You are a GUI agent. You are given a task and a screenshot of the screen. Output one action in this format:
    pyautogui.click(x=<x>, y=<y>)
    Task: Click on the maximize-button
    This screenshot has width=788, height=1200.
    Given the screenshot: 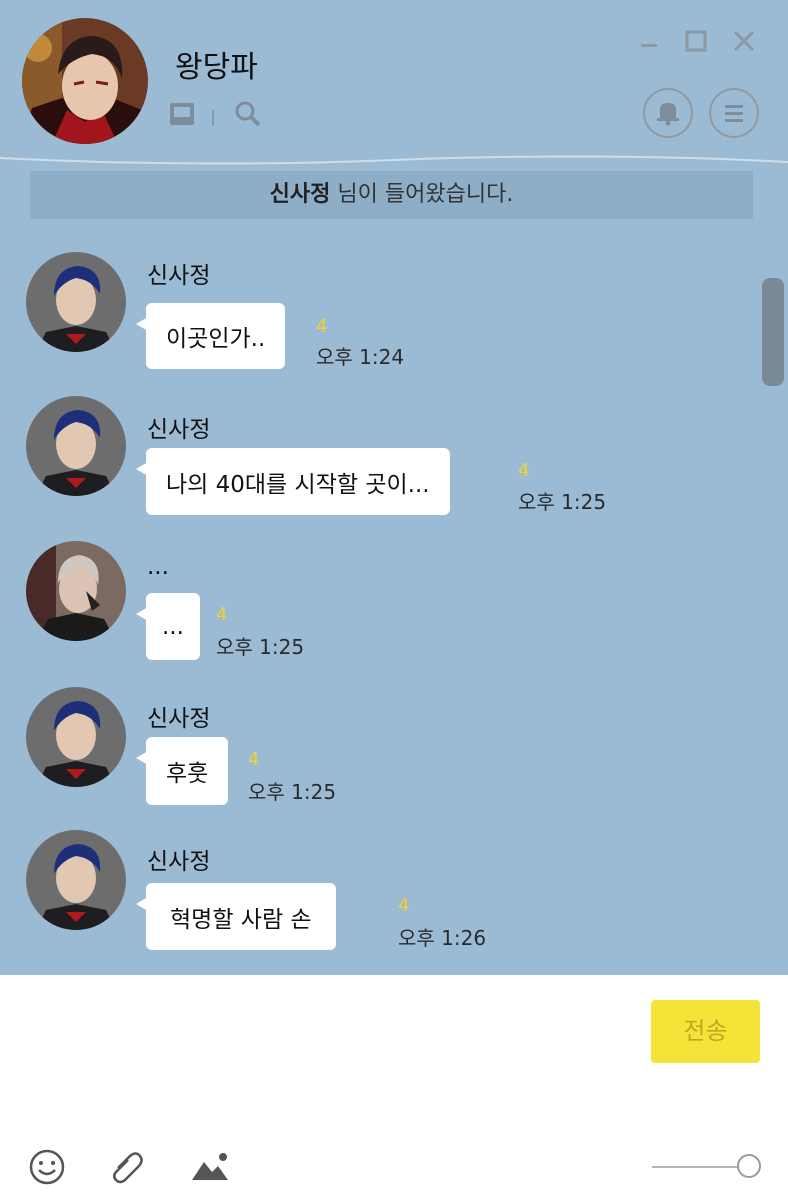 What is the action you would take?
    pyautogui.click(x=696, y=41)
    